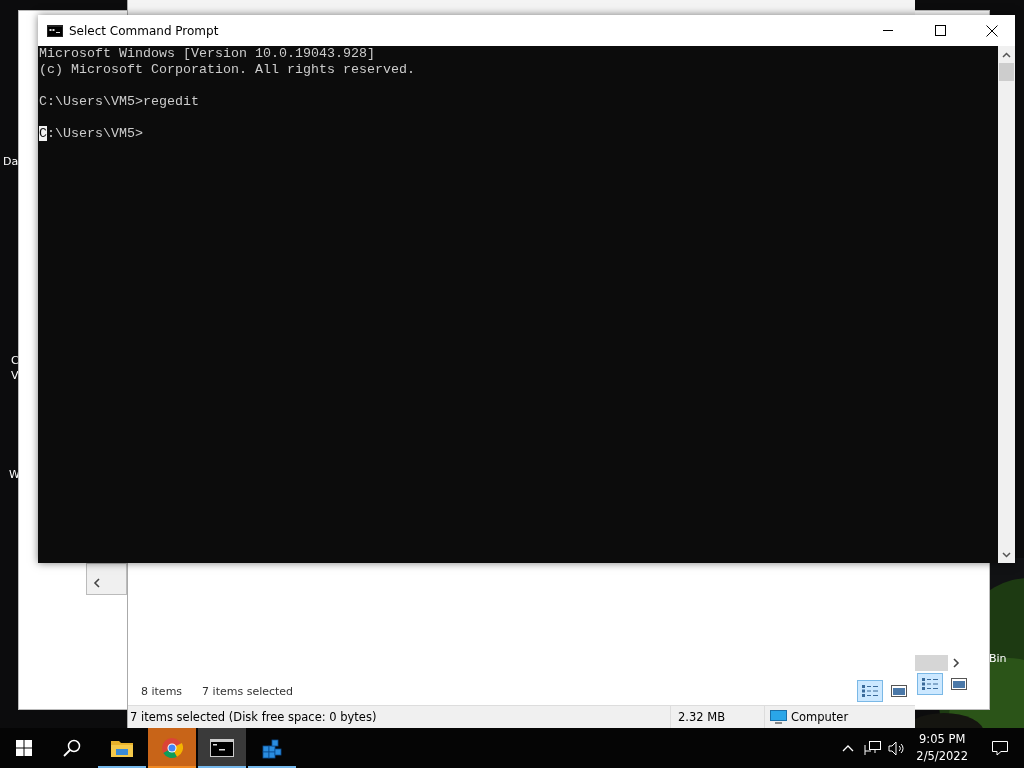  I want to click on clock: 9:05 PM 2/5/2022, so click(942, 748).